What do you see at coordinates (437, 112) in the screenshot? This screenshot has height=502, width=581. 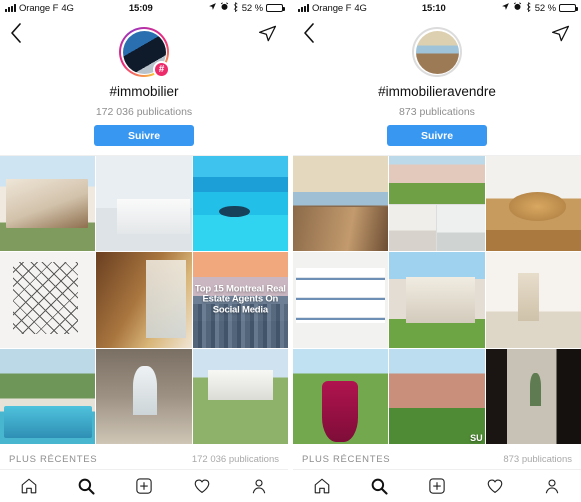 I see `publication-count: 873 publications` at bounding box center [437, 112].